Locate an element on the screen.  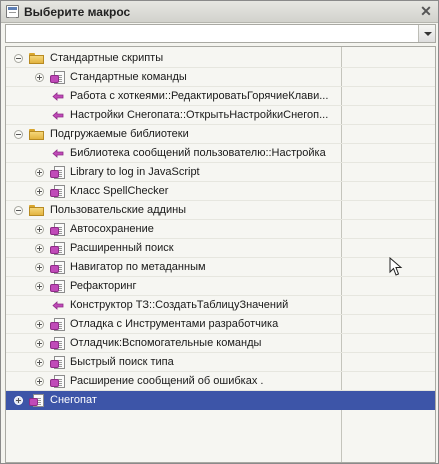
chevron-down-icon is located at coordinates (428, 34).